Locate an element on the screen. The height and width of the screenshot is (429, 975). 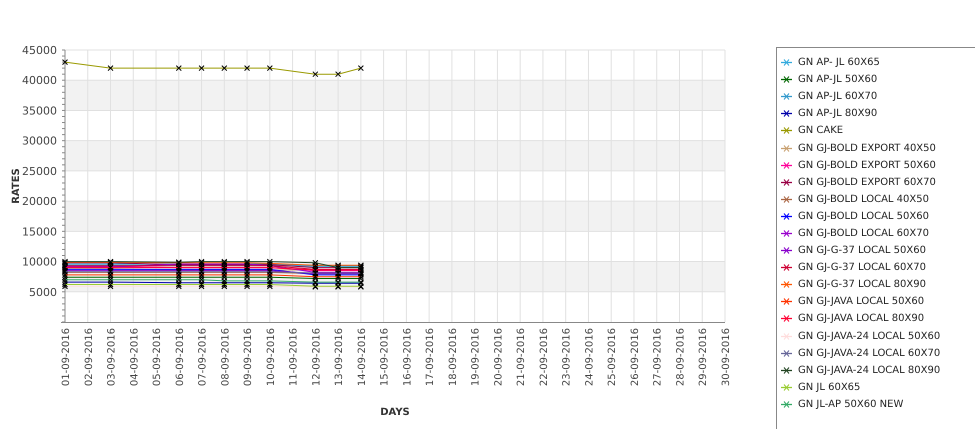
x-tick-label: 26-09-2016 is located at coordinates (635, 357).